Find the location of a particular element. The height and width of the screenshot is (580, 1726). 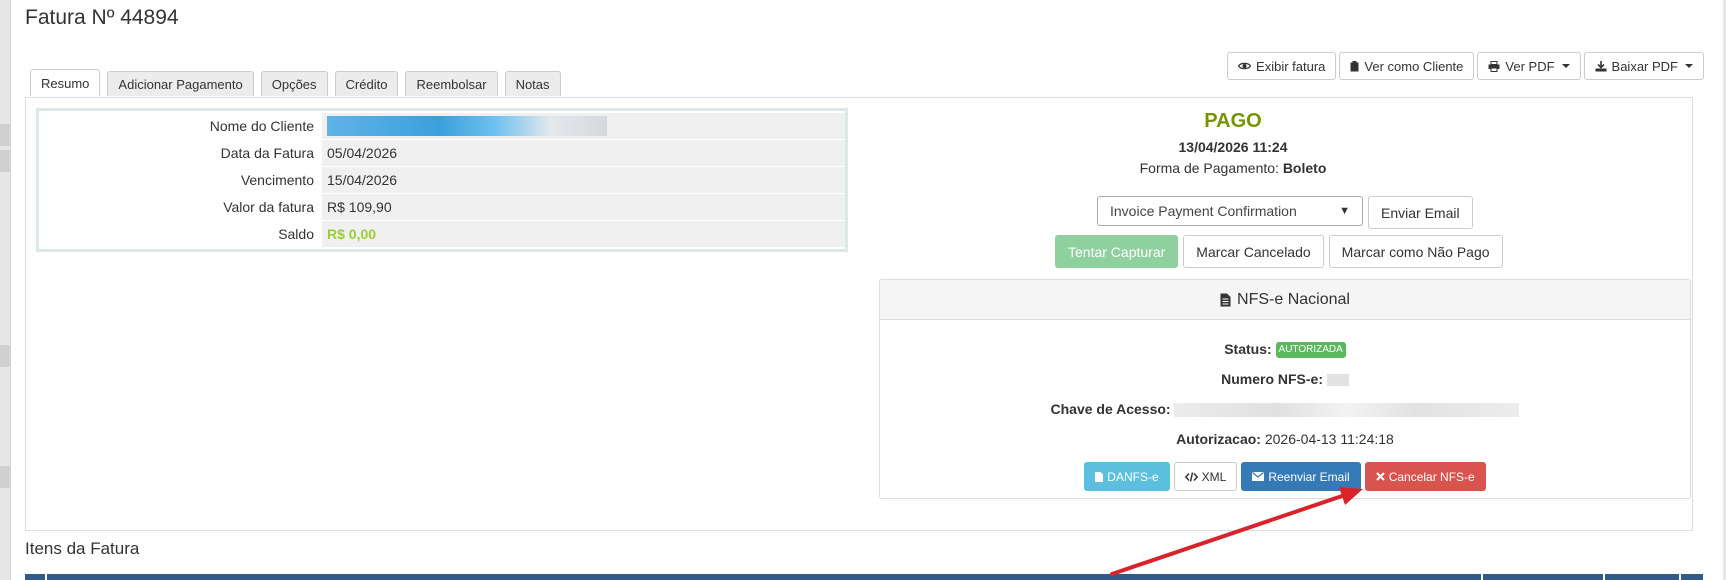

client-info-row: Vencimento 15/04/2026 is located at coordinates (442, 180).